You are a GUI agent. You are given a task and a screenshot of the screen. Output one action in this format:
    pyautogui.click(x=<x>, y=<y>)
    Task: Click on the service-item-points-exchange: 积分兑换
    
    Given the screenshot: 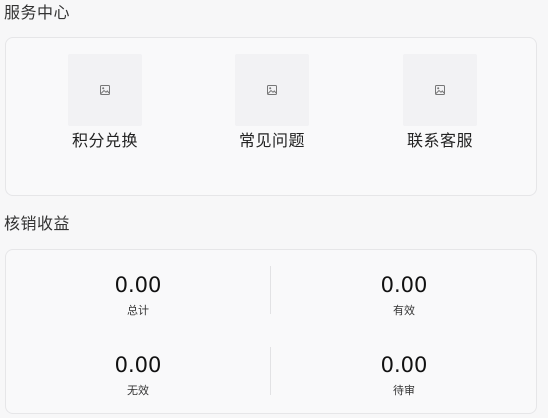 What is the action you would take?
    pyautogui.click(x=105, y=107)
    